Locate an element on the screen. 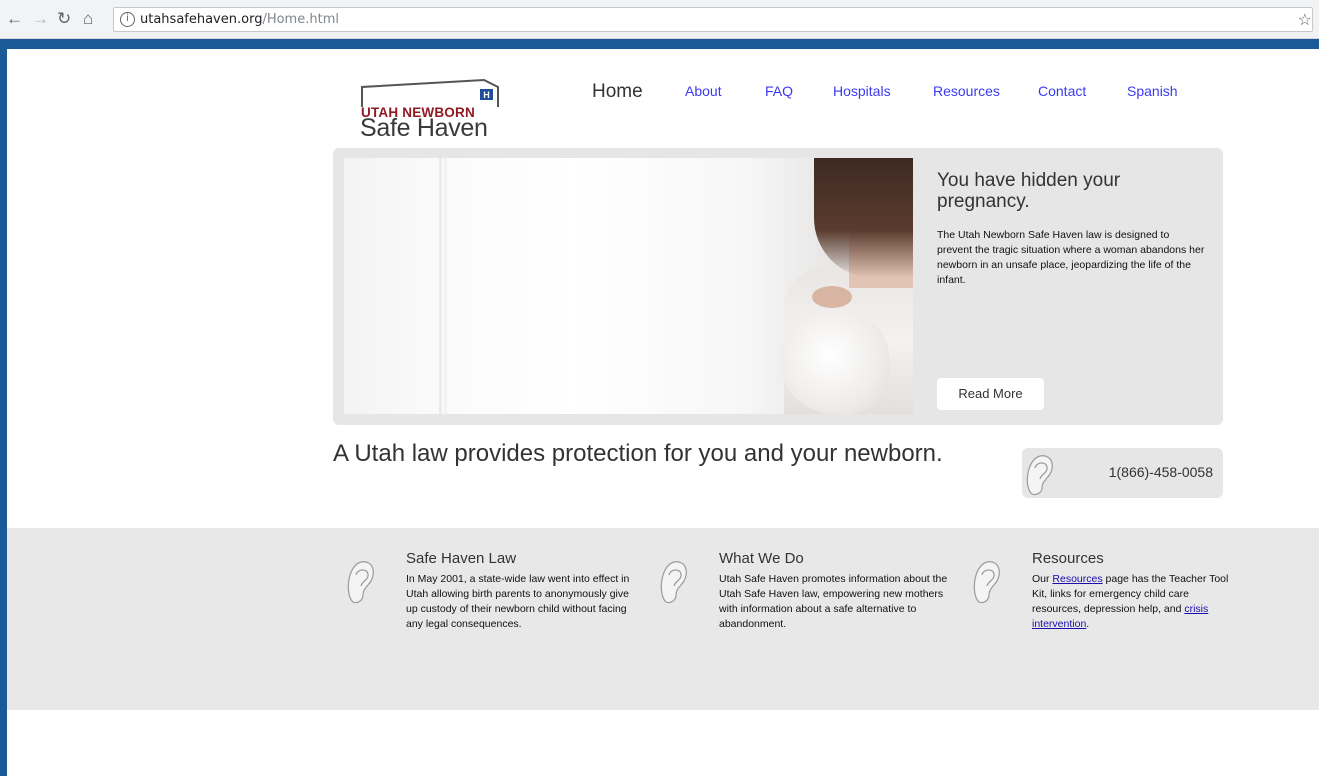 The height and width of the screenshot is (776, 1319). body-suffix: . is located at coordinates (1088, 624).